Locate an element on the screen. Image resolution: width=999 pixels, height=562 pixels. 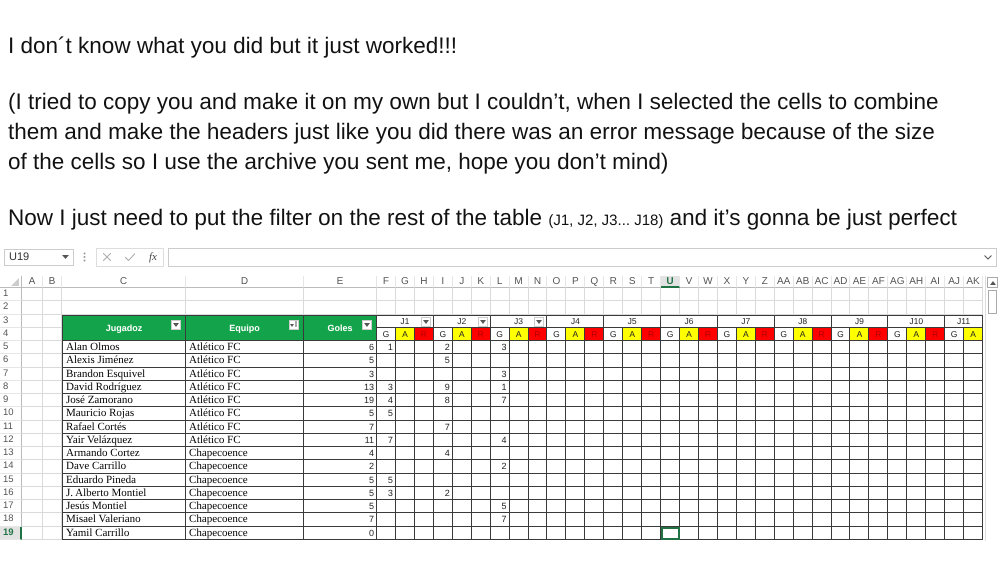
column-header: AA is located at coordinates (784, 282).